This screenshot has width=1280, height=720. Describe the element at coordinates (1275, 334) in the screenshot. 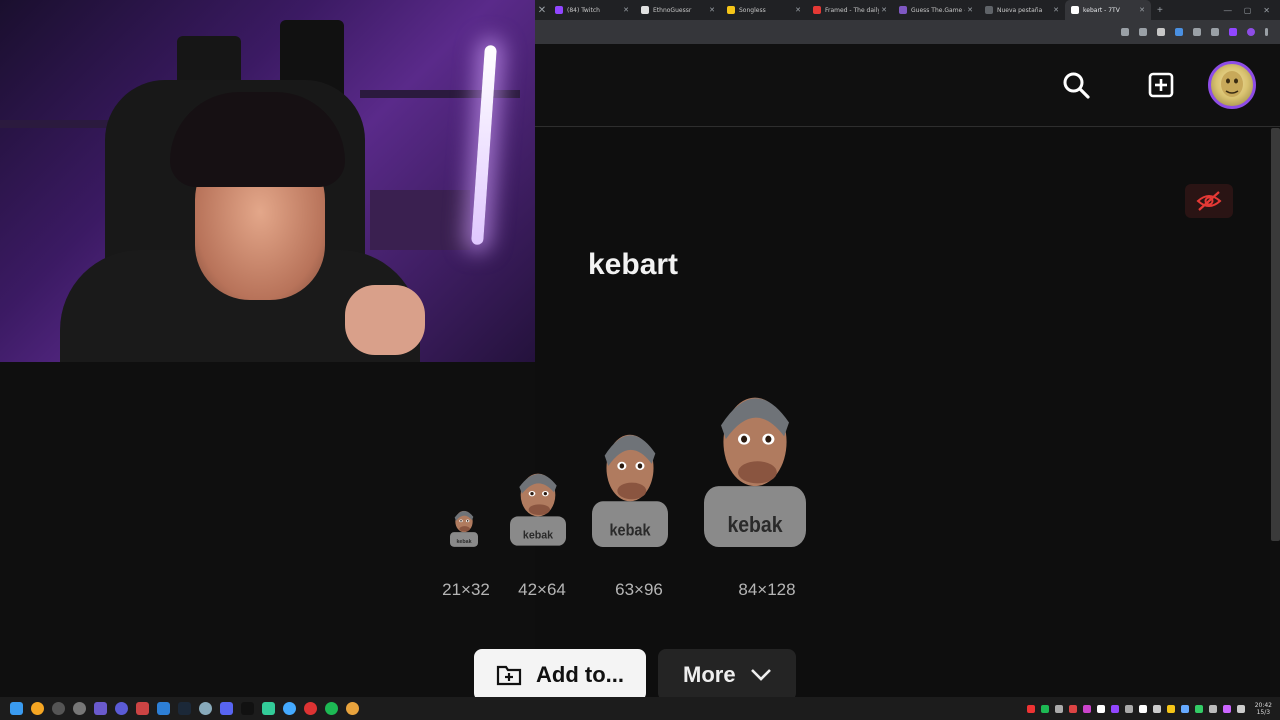

I see `scrollbar` at that location.